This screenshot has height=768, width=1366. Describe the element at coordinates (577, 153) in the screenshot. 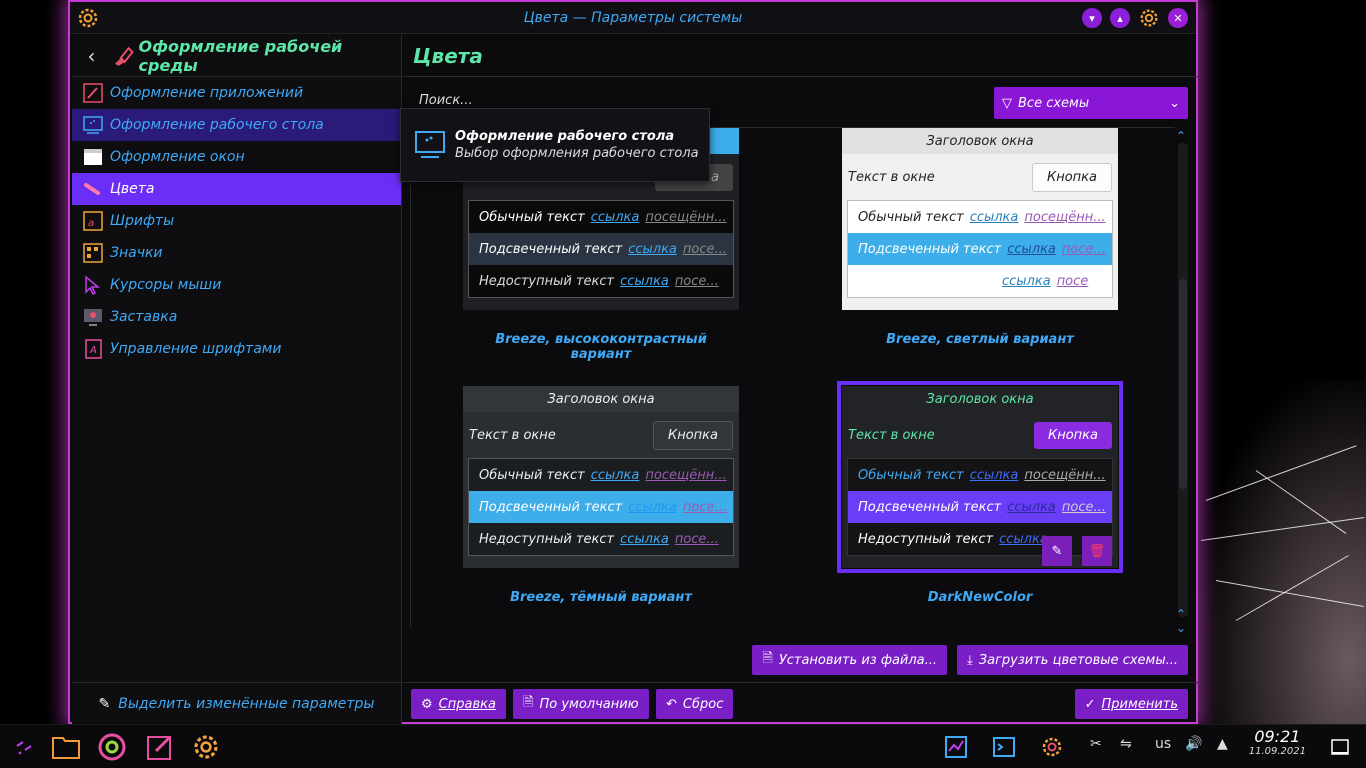

I see `tooltip-subtitle: Выбор оформления рабочего стола` at that location.